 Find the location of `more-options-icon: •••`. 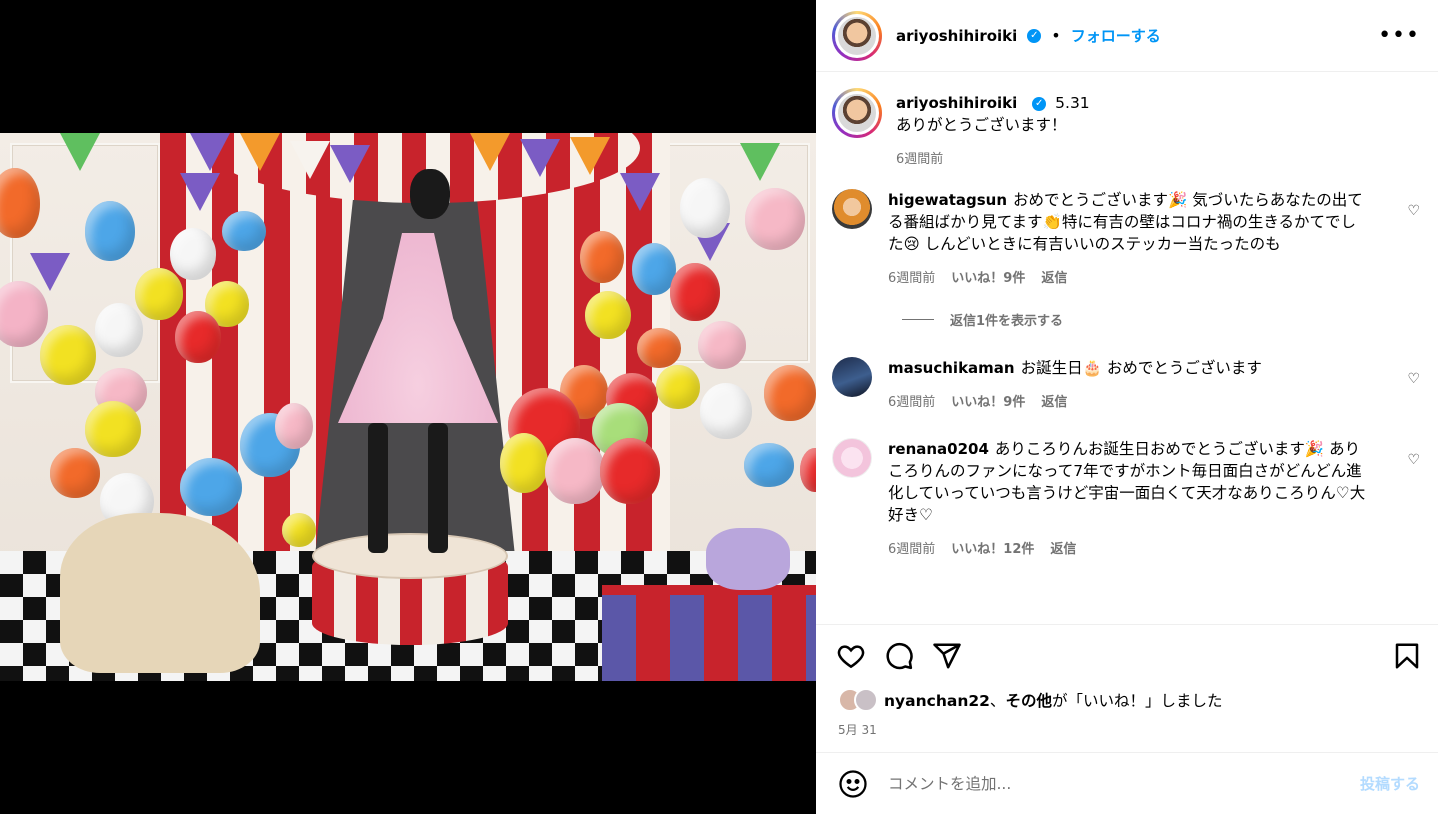

more-options-icon: ••• is located at coordinates (1399, 35).